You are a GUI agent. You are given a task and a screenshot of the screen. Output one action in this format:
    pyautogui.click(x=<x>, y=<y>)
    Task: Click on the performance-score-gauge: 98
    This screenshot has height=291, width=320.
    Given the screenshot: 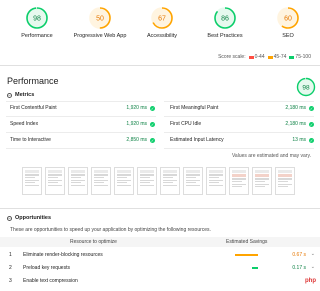 What is the action you would take?
    pyautogui.click(x=306, y=87)
    